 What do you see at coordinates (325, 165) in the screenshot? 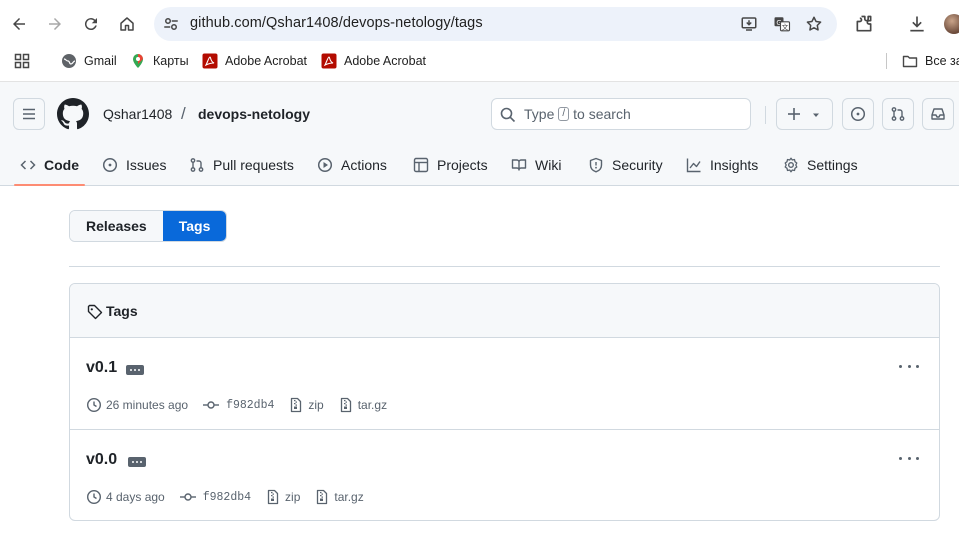
I see `play-icon` at bounding box center [325, 165].